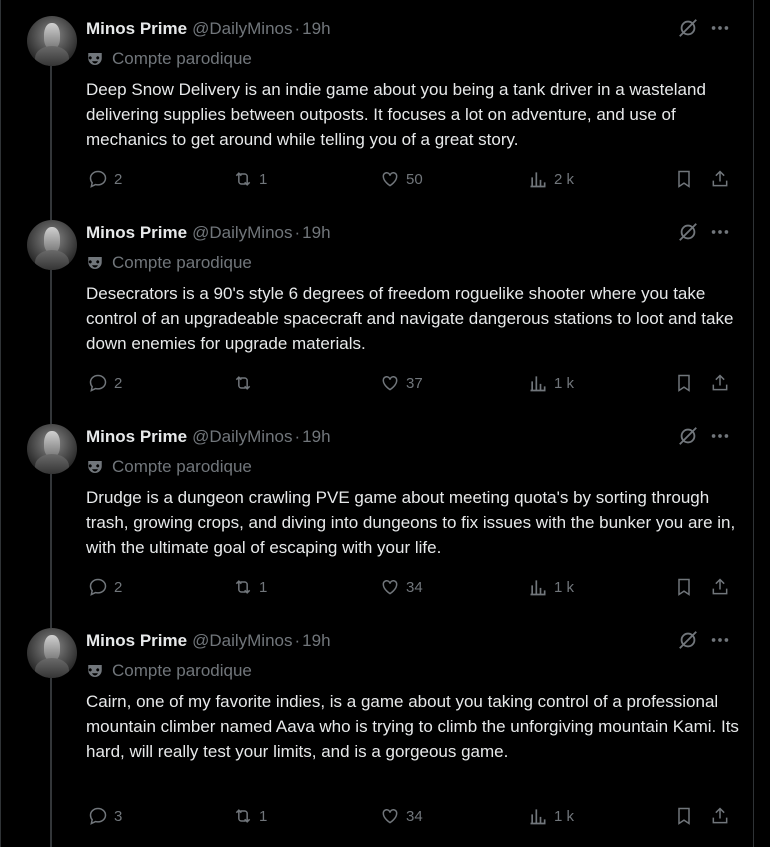  Describe the element at coordinates (246, 383) in the screenshot. I see `retweet-button` at that location.